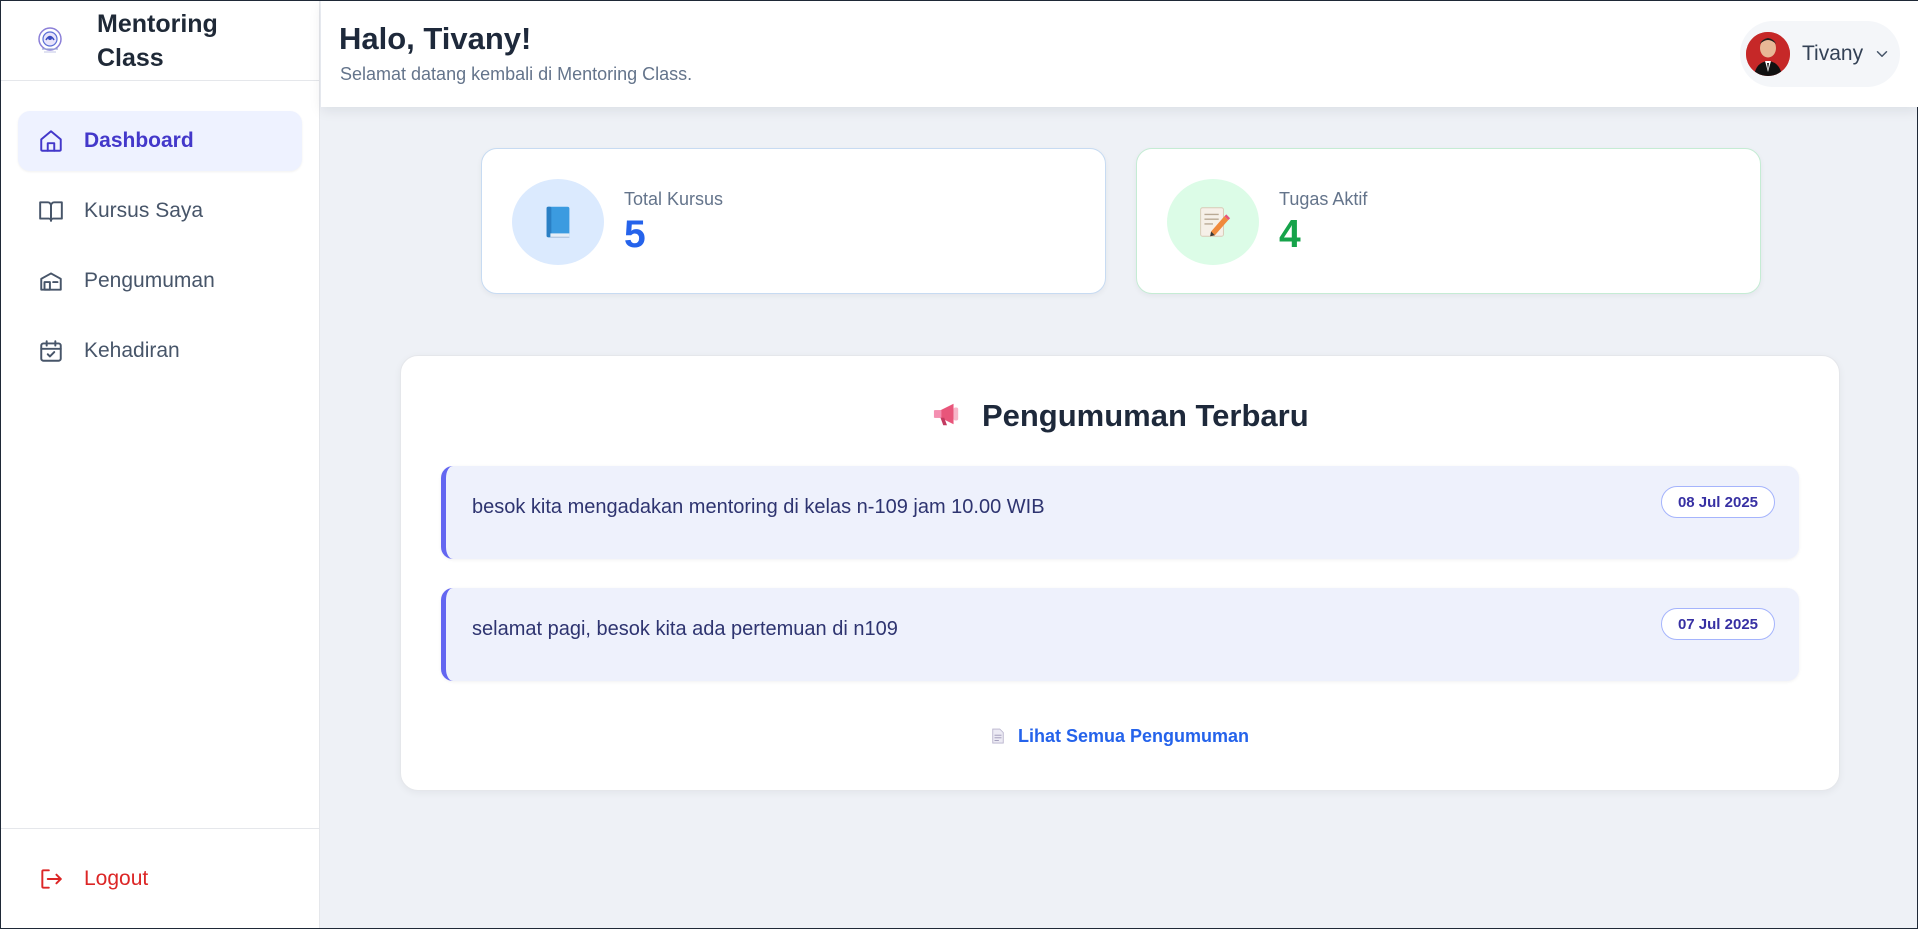  I want to click on announcement-icon, so click(51, 281).